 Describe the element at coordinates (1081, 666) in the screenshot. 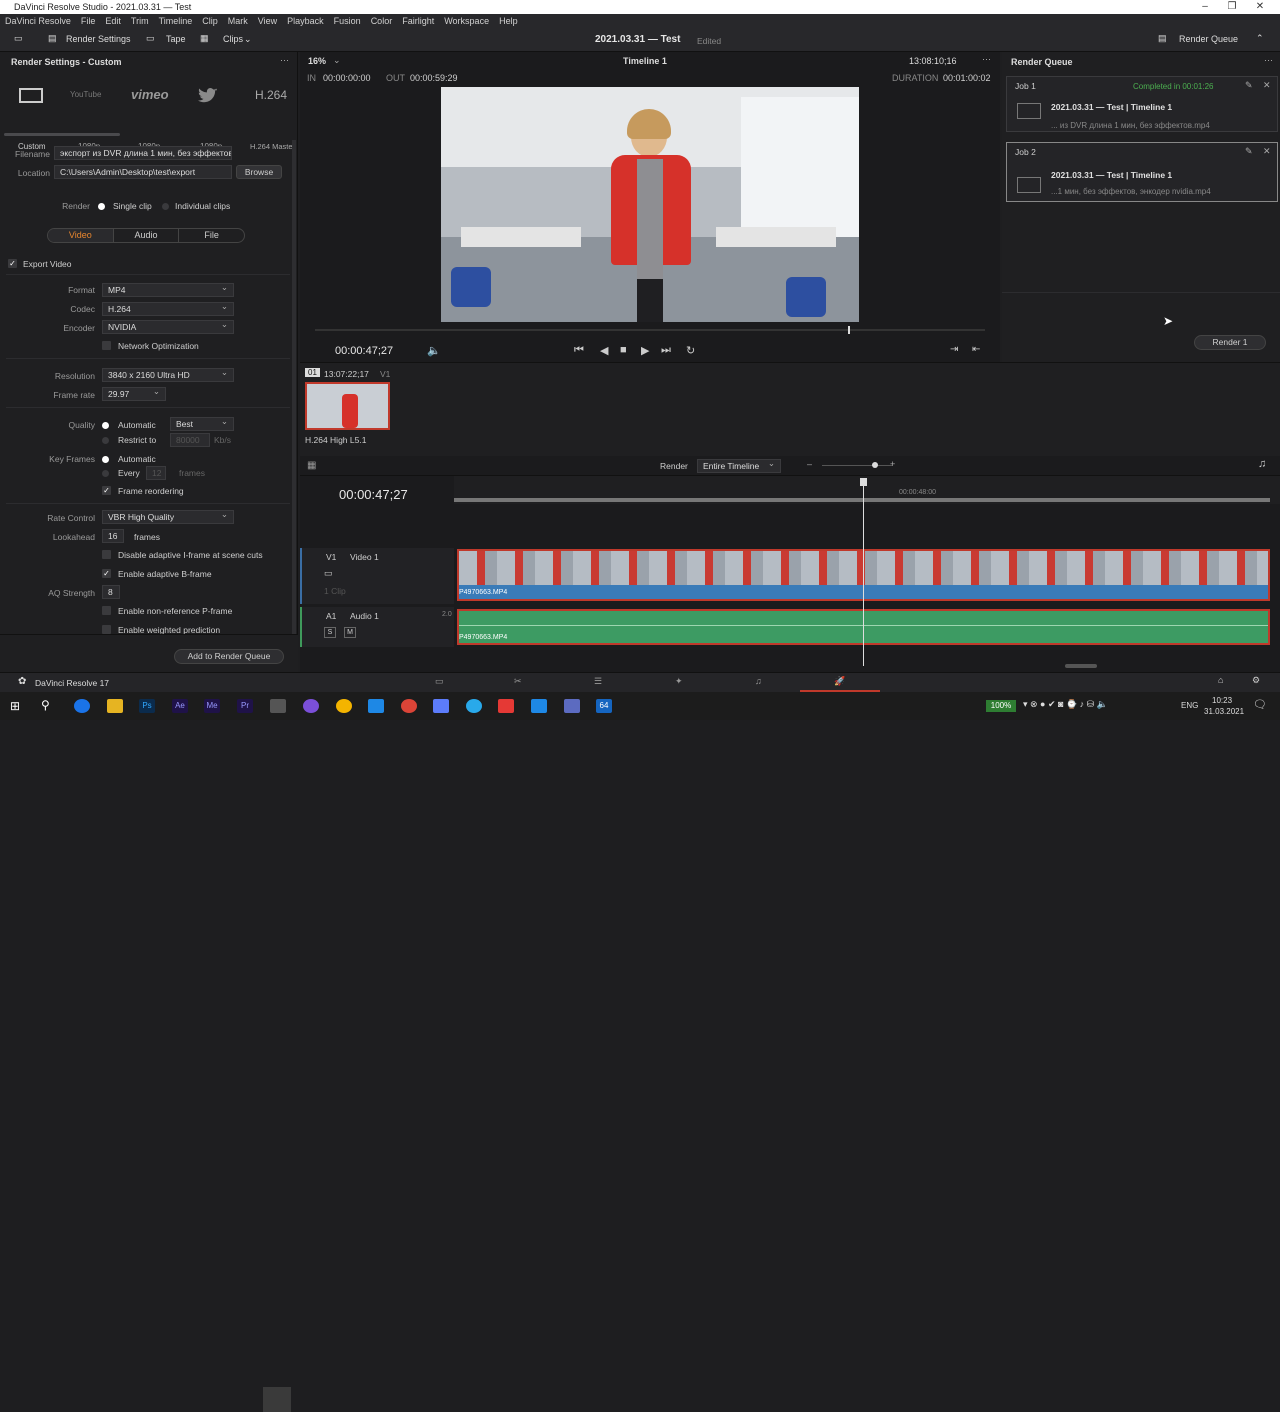

I see `timeline-scrollbar` at that location.